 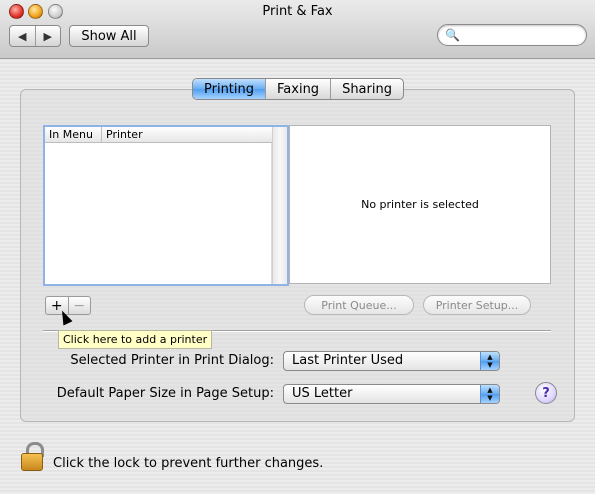 What do you see at coordinates (279, 205) in the screenshot?
I see `list-scrollbar` at bounding box center [279, 205].